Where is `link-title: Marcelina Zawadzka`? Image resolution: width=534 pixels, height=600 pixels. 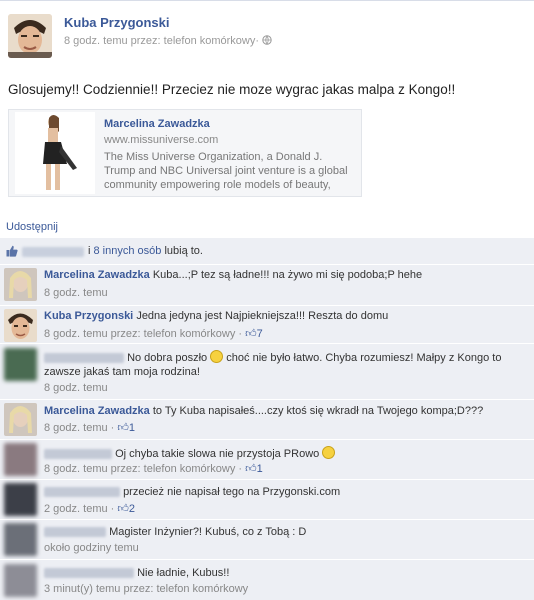
link-title: Marcelina Zawadzka is located at coordinates (157, 124).